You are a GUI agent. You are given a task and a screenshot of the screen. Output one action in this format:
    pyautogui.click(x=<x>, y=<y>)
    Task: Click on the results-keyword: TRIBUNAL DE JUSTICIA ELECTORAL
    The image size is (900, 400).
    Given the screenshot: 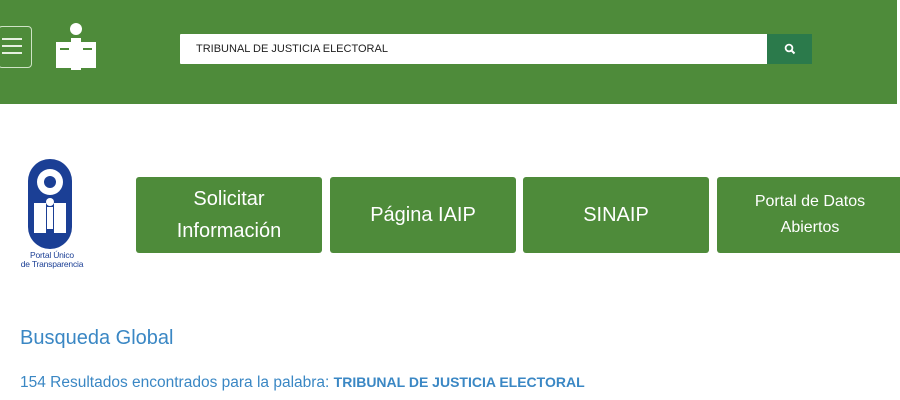 What is the action you would take?
    pyautogui.click(x=459, y=382)
    